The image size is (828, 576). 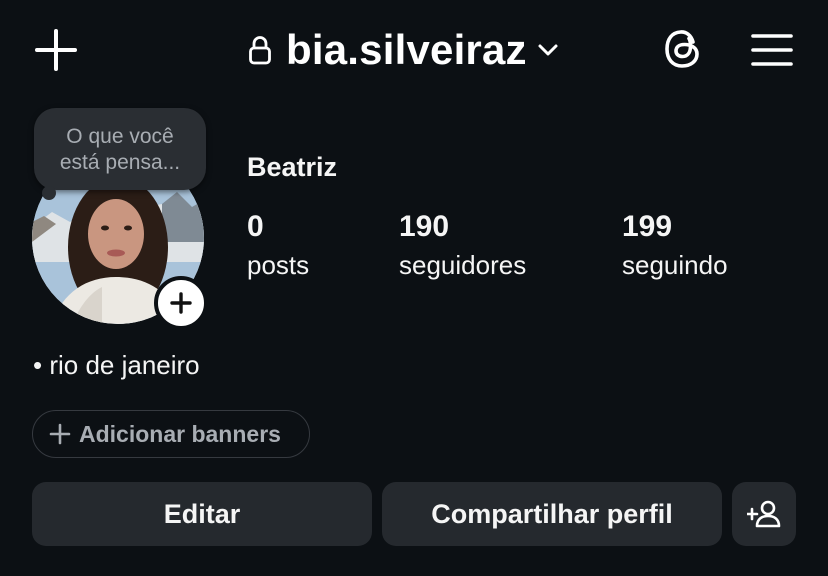 What do you see at coordinates (261, 50) in the screenshot?
I see `lock-icon` at bounding box center [261, 50].